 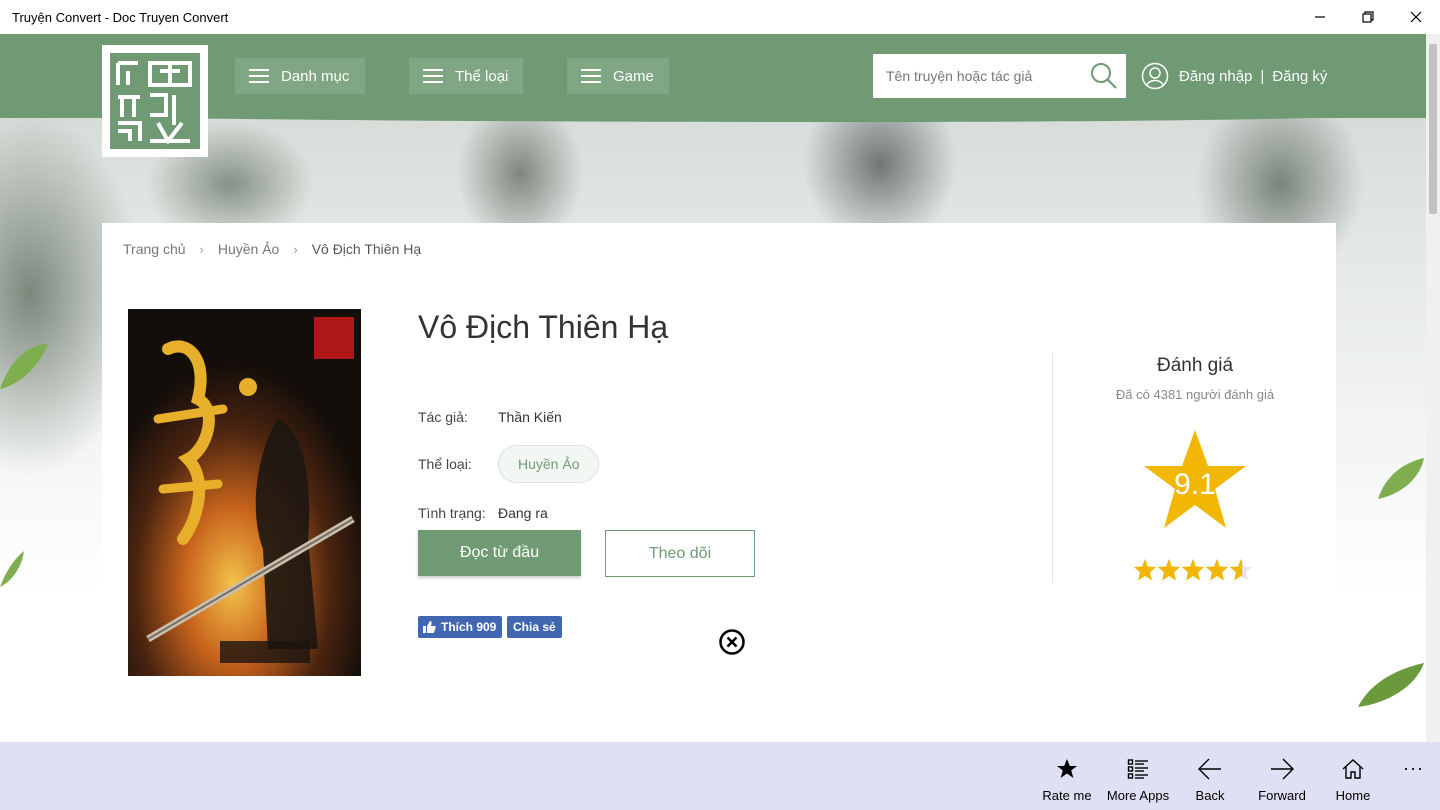 I want to click on vertical-scrollbar, so click(x=1433, y=388).